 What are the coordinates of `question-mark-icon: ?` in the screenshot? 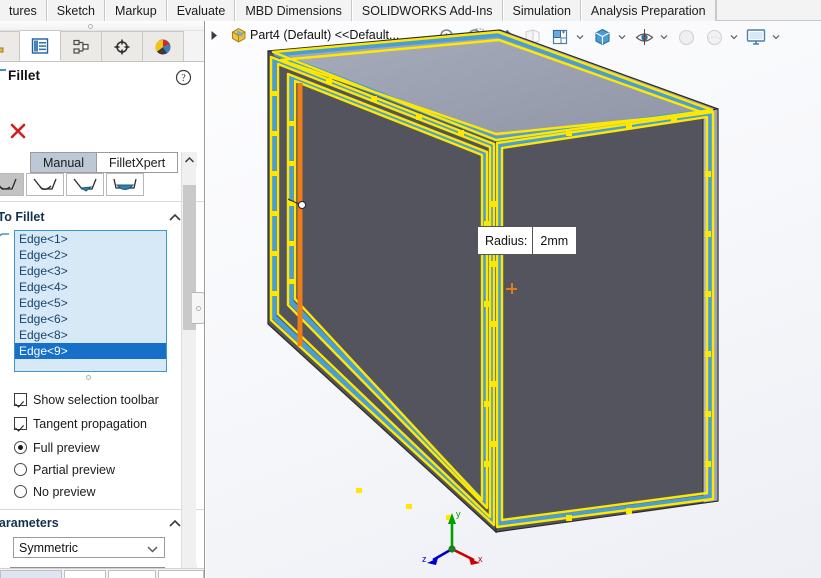 It's located at (183, 79).